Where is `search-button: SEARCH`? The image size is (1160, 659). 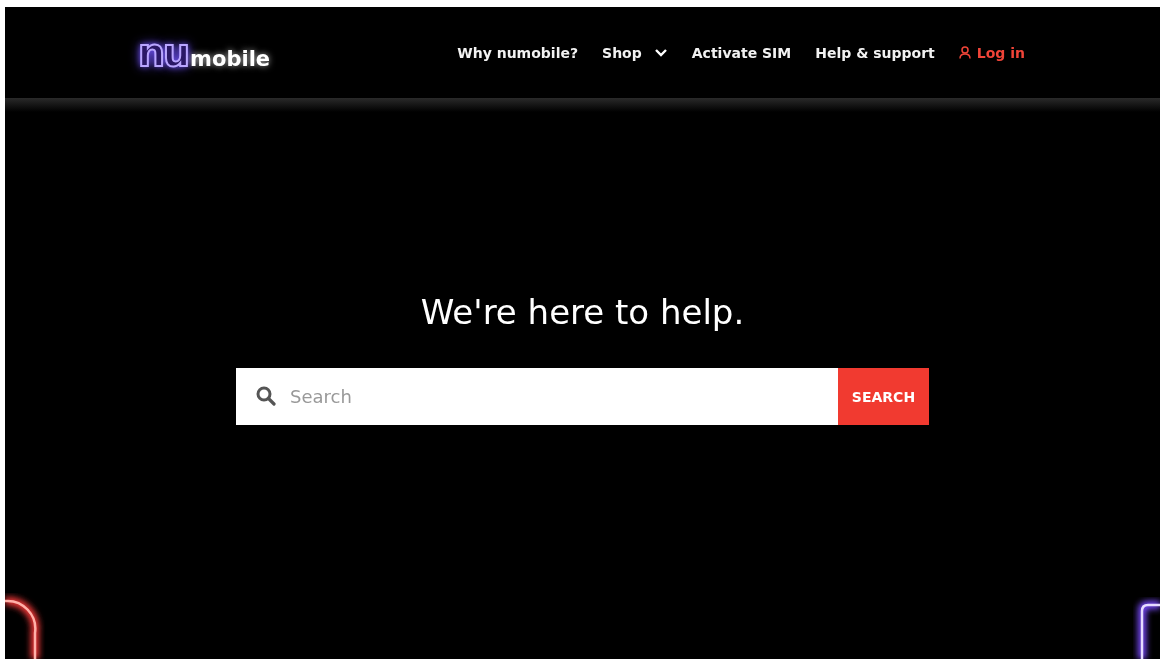 search-button: SEARCH is located at coordinates (883, 396).